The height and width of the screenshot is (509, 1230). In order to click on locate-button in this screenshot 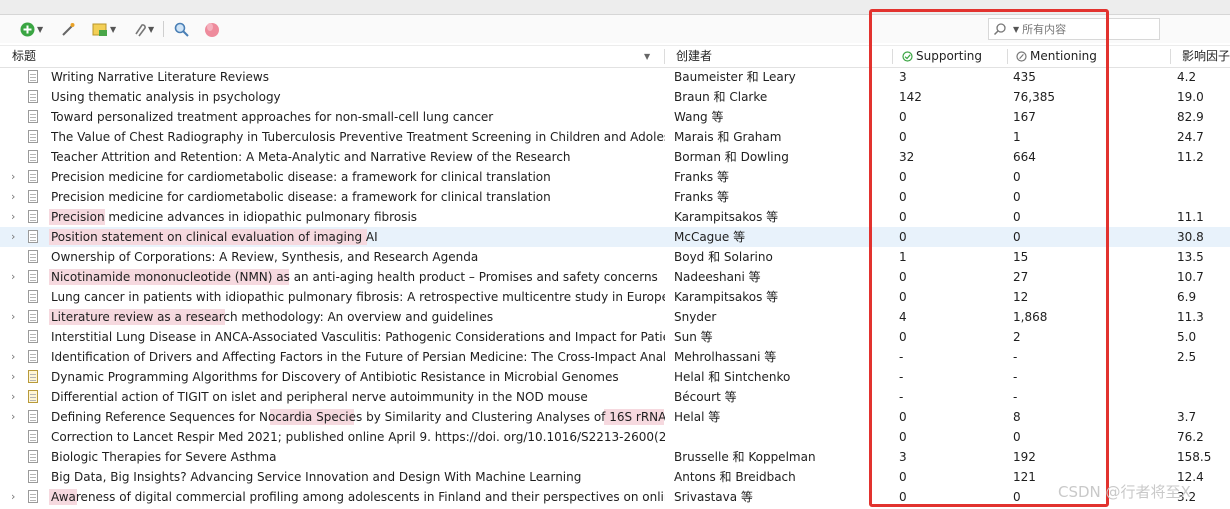, I will do `click(212, 29)`.